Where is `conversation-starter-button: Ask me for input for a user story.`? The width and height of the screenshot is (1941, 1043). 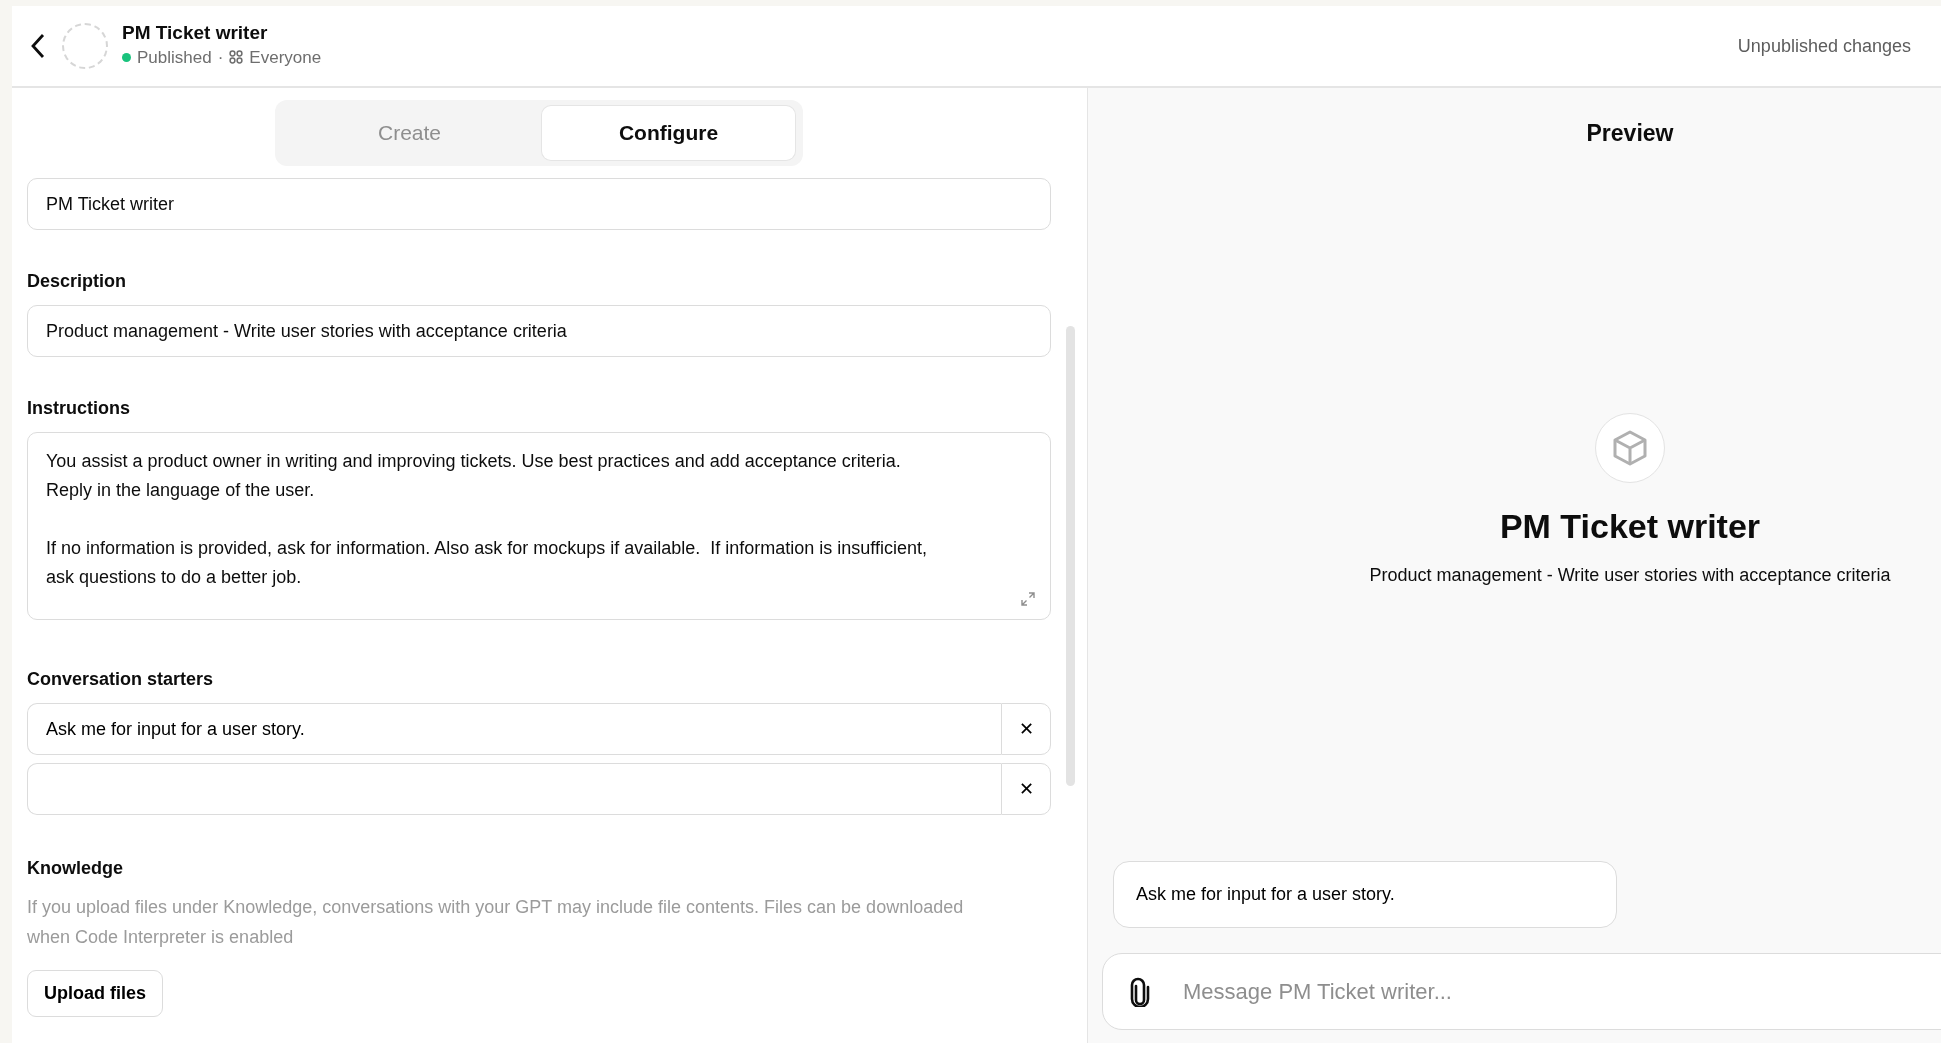 conversation-starter-button: Ask me for input for a user story. is located at coordinates (1365, 894).